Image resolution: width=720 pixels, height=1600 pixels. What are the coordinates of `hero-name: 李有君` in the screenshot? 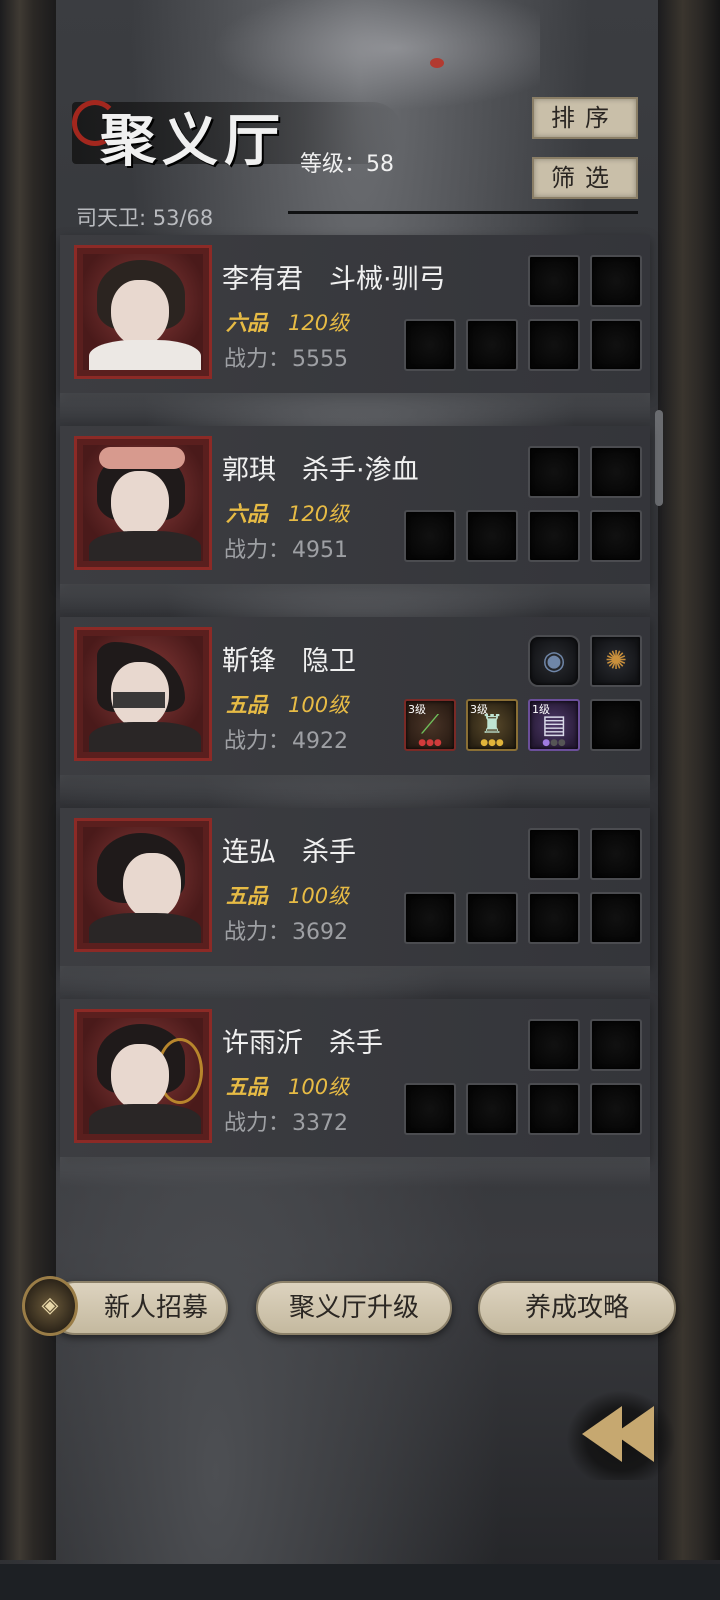 It's located at (262, 279).